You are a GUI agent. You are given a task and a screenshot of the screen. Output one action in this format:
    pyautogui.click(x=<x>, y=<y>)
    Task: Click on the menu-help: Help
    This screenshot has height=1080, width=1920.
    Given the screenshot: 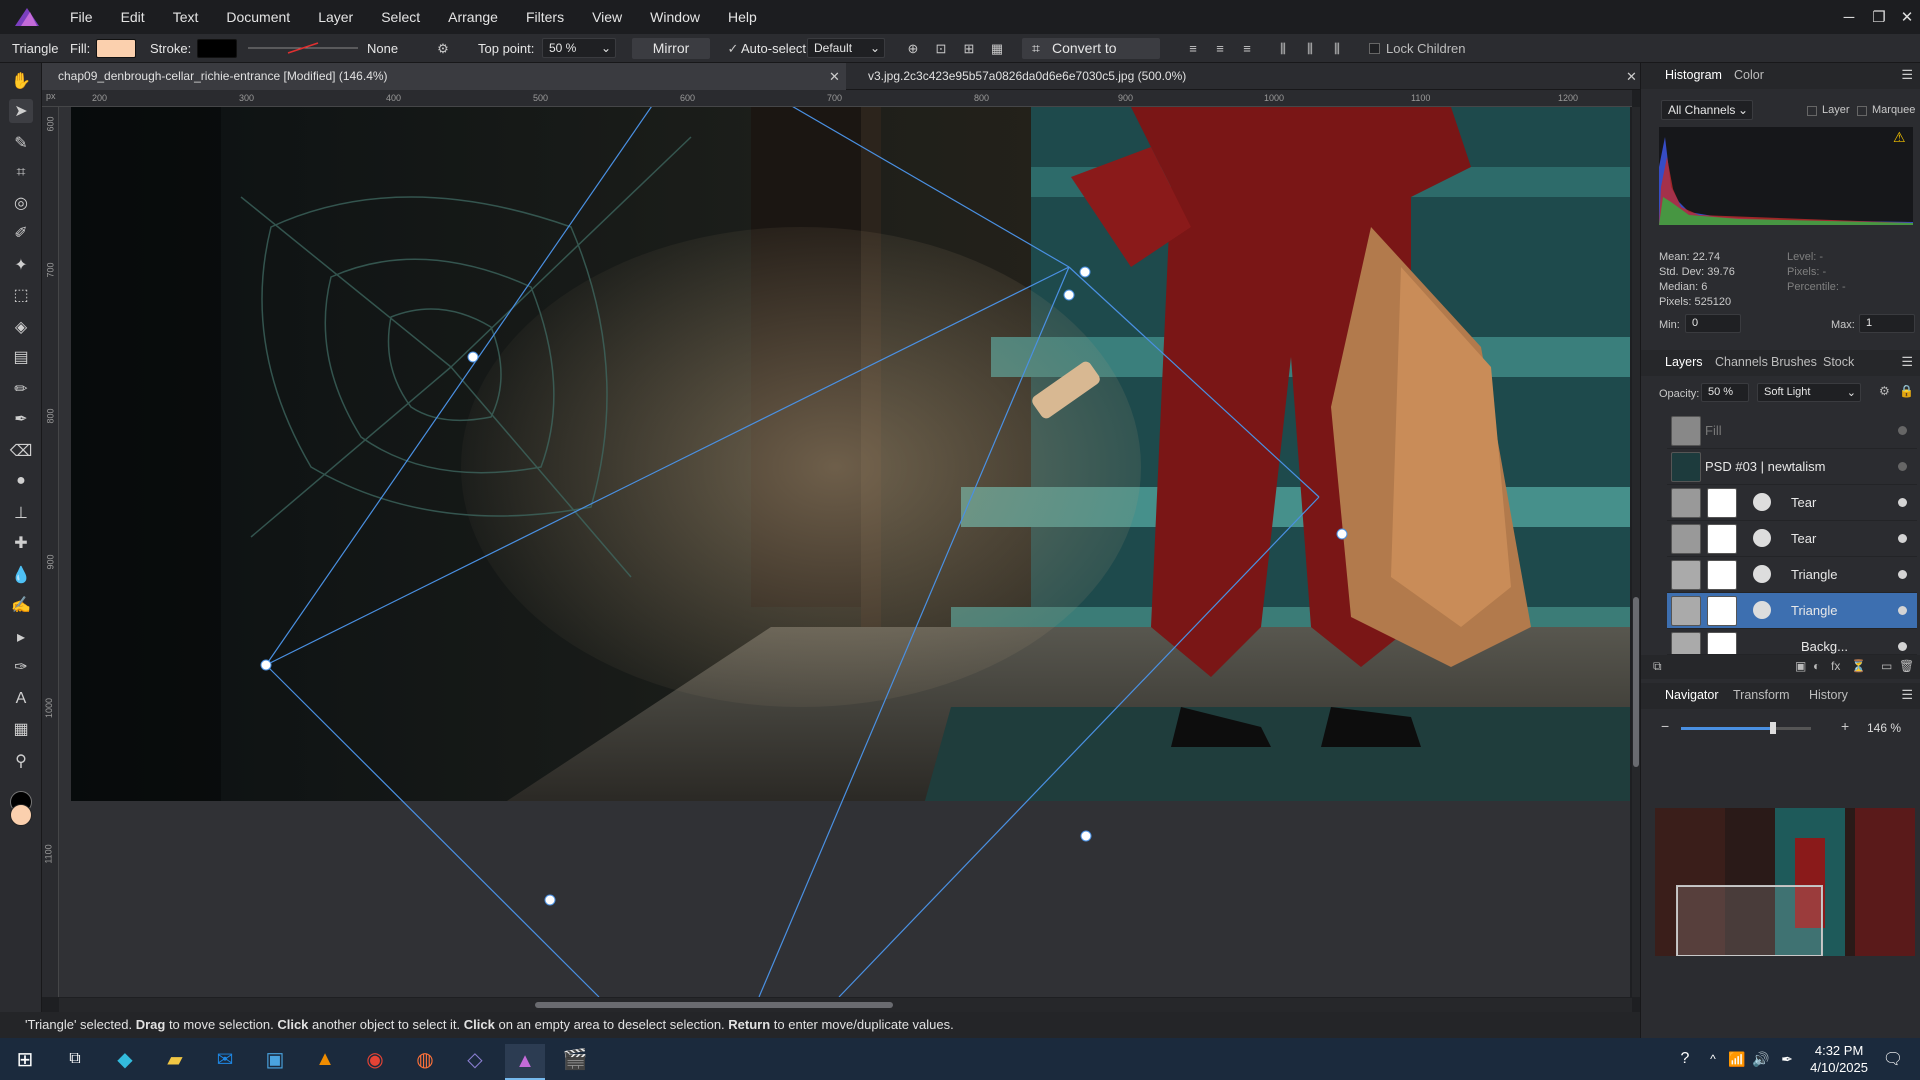 What is the action you would take?
    pyautogui.click(x=742, y=17)
    